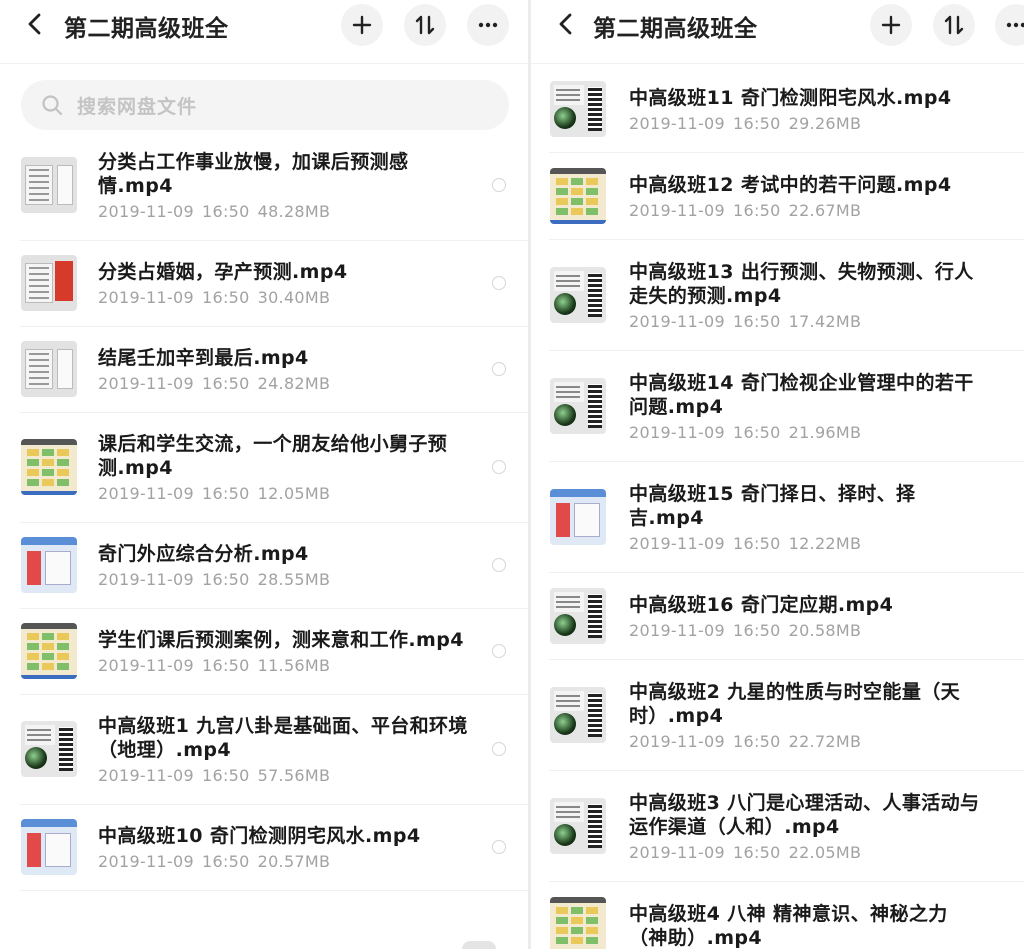 This screenshot has width=1024, height=949. I want to click on file-name: 中高级班12 考试中的若干问题.mp4, so click(790, 185).